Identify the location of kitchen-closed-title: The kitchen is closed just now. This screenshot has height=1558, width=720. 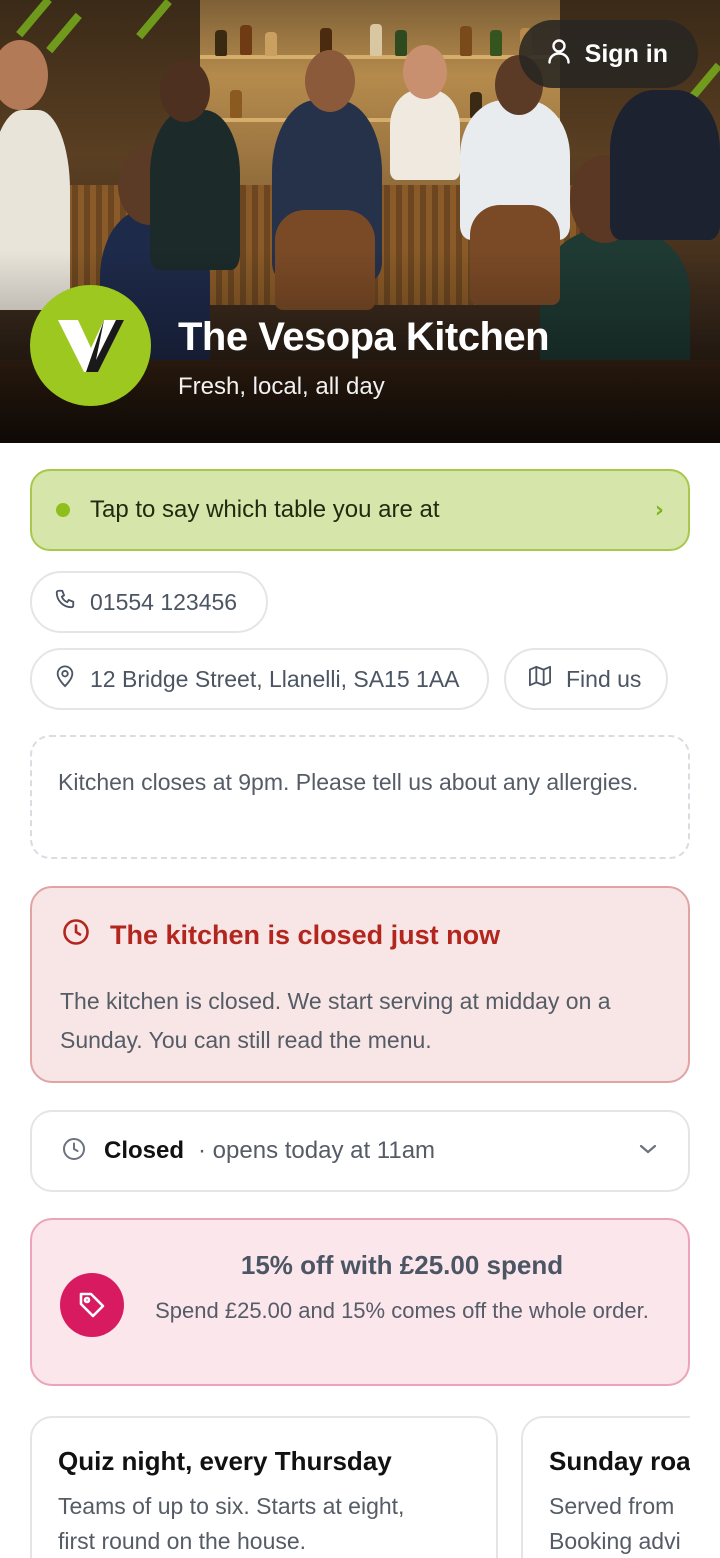
(305, 935).